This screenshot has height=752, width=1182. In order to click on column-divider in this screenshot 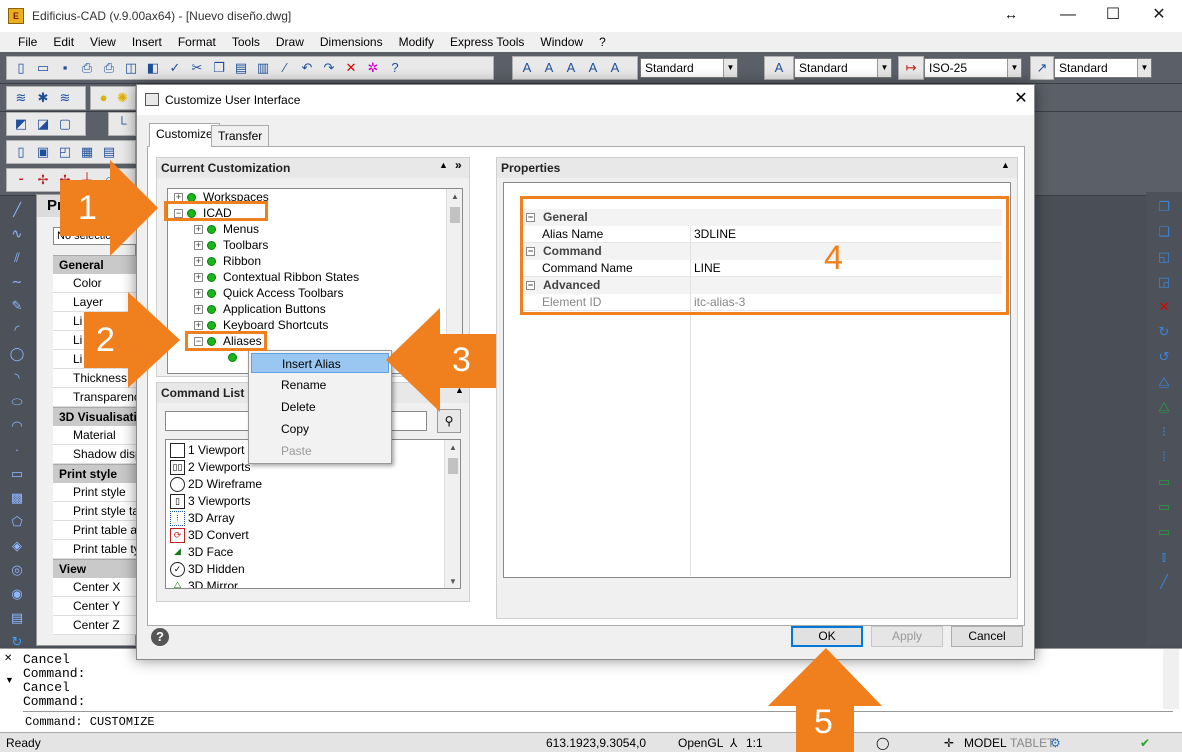, I will do `click(690, 401)`.